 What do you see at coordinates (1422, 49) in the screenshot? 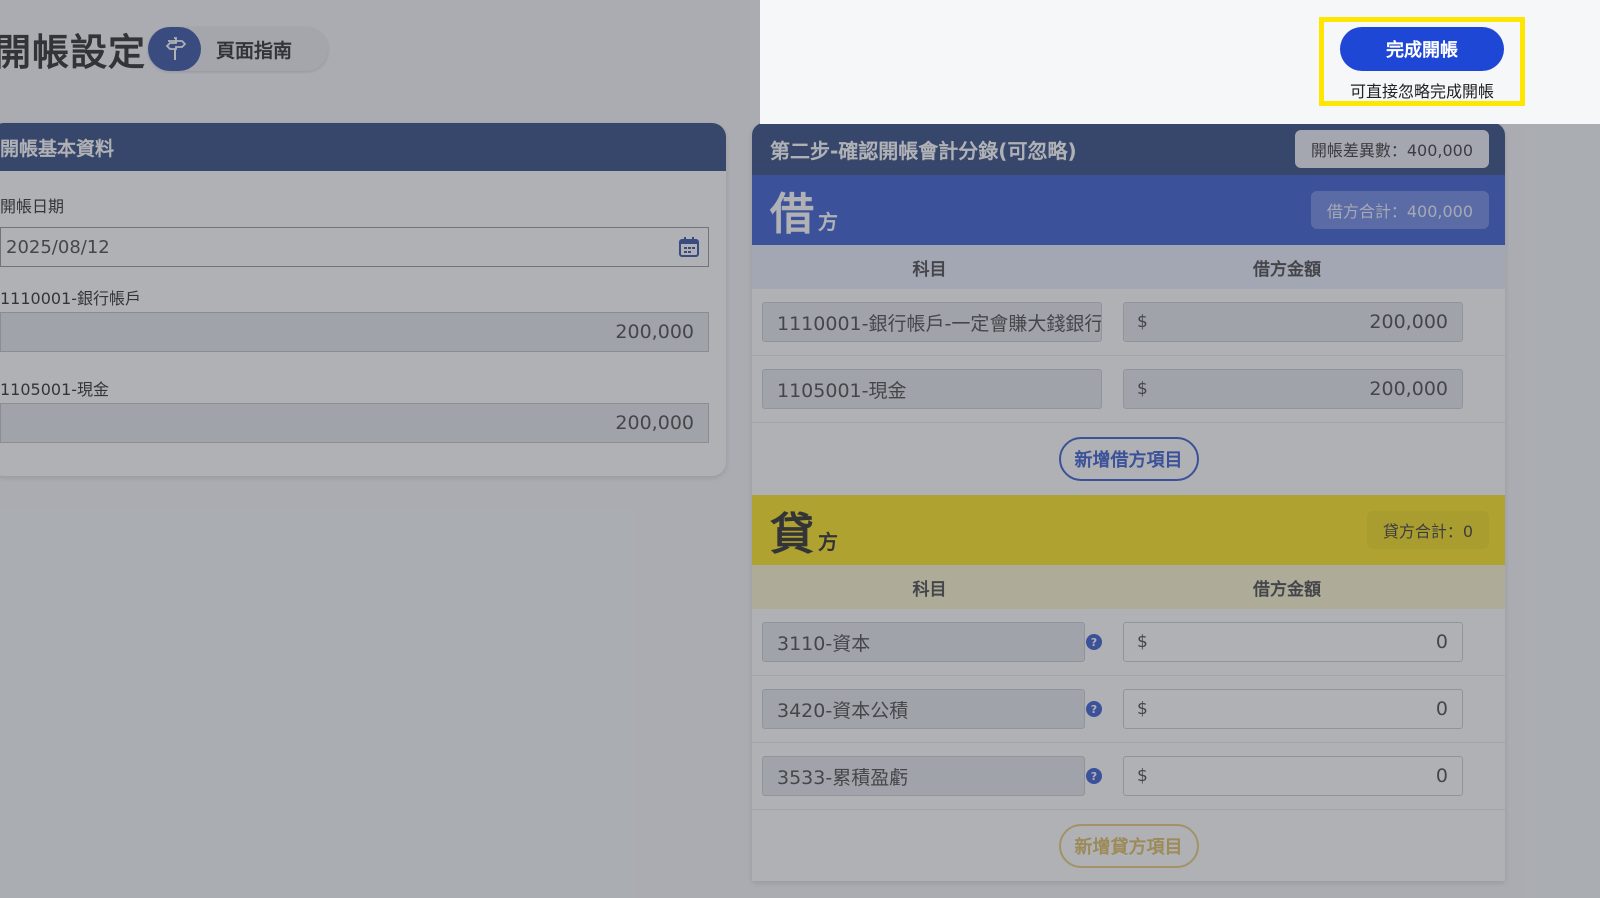
I see `finish-opening-button: 完成開帳` at bounding box center [1422, 49].